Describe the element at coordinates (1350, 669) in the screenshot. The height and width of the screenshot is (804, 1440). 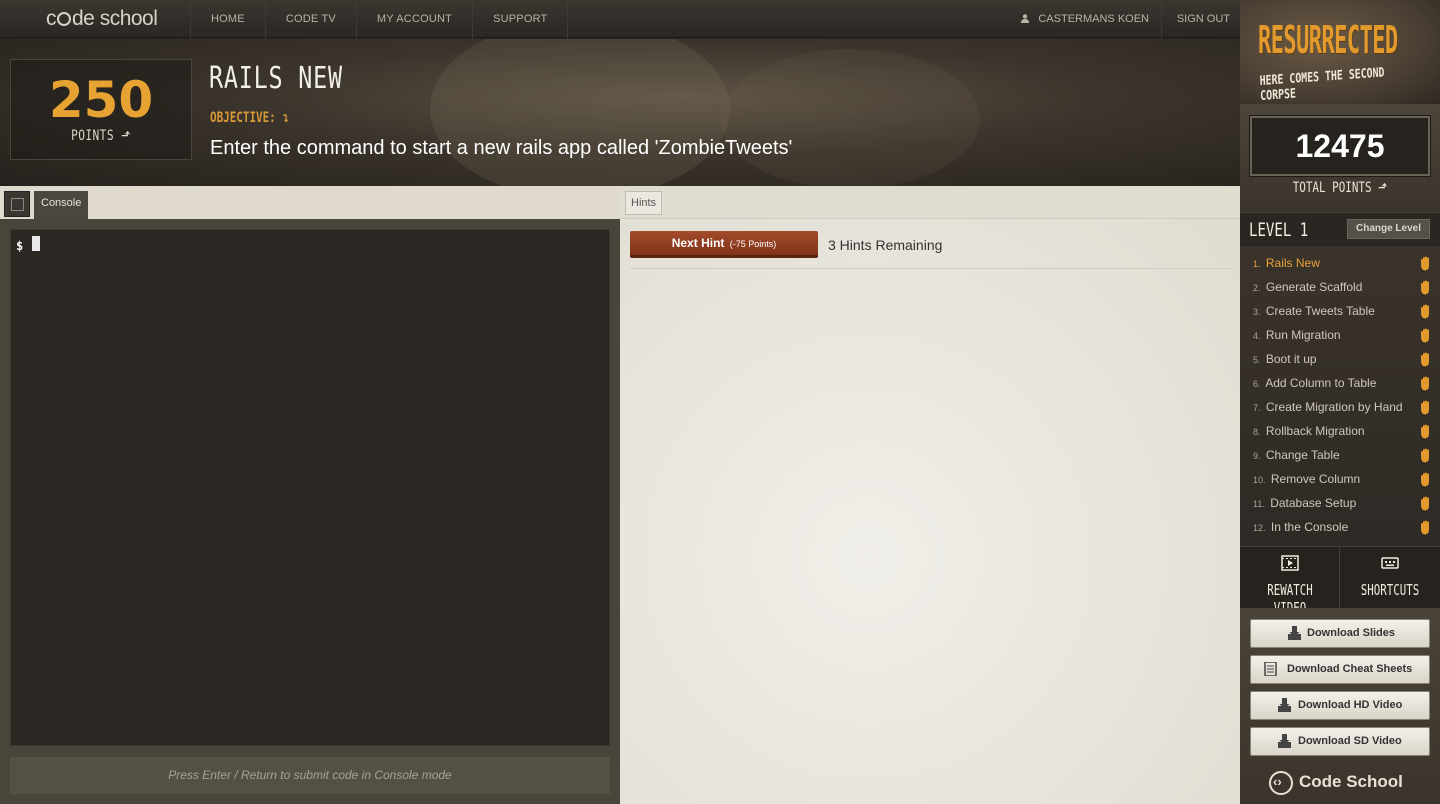
I see `download-cheat-sheets-label: Download Cheat Sheets` at that location.